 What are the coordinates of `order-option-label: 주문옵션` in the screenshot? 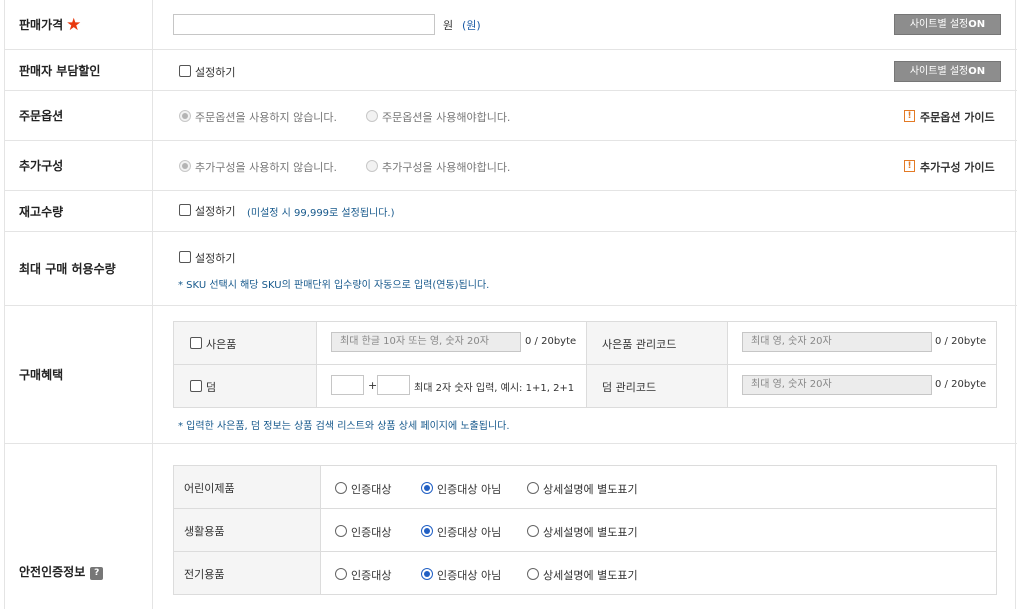 It's located at (79, 115).